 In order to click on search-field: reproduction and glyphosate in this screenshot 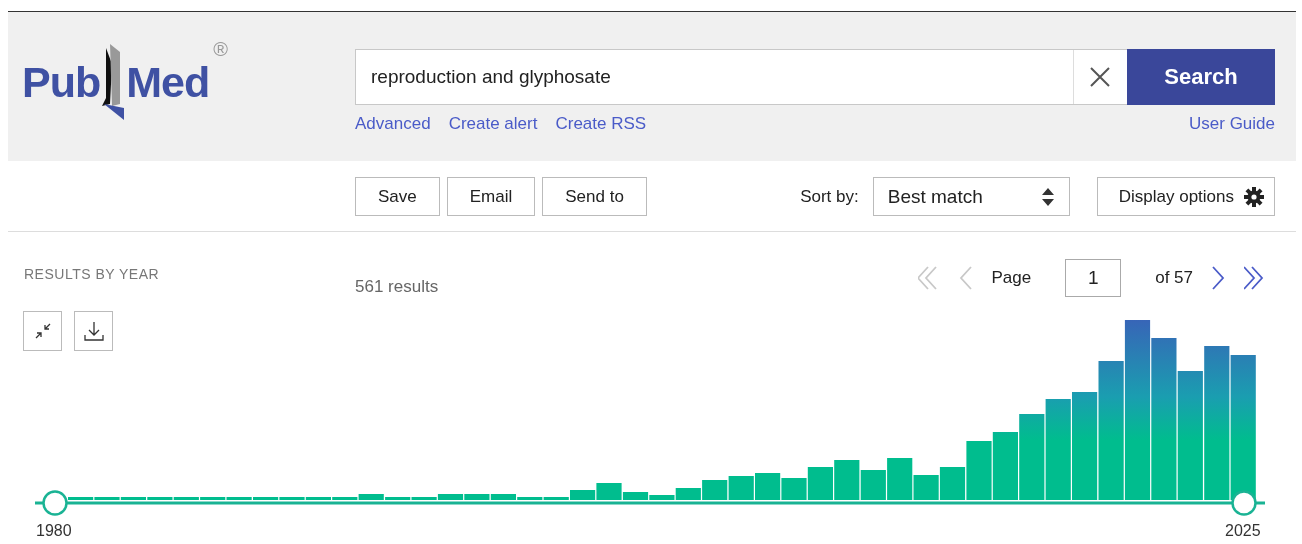, I will do `click(714, 77)`.